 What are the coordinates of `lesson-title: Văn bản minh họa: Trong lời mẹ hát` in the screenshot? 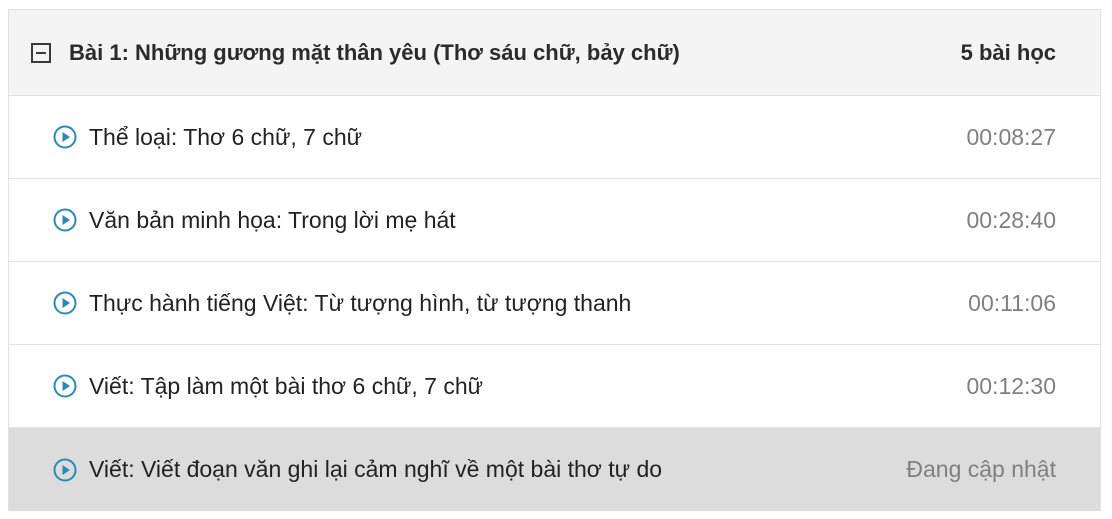 It's located at (272, 219).